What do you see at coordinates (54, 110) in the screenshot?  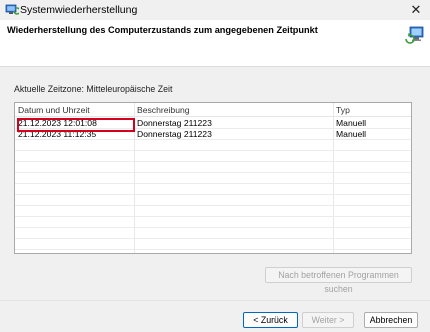 I see `column-header-date: Datum und Uhrzeit` at bounding box center [54, 110].